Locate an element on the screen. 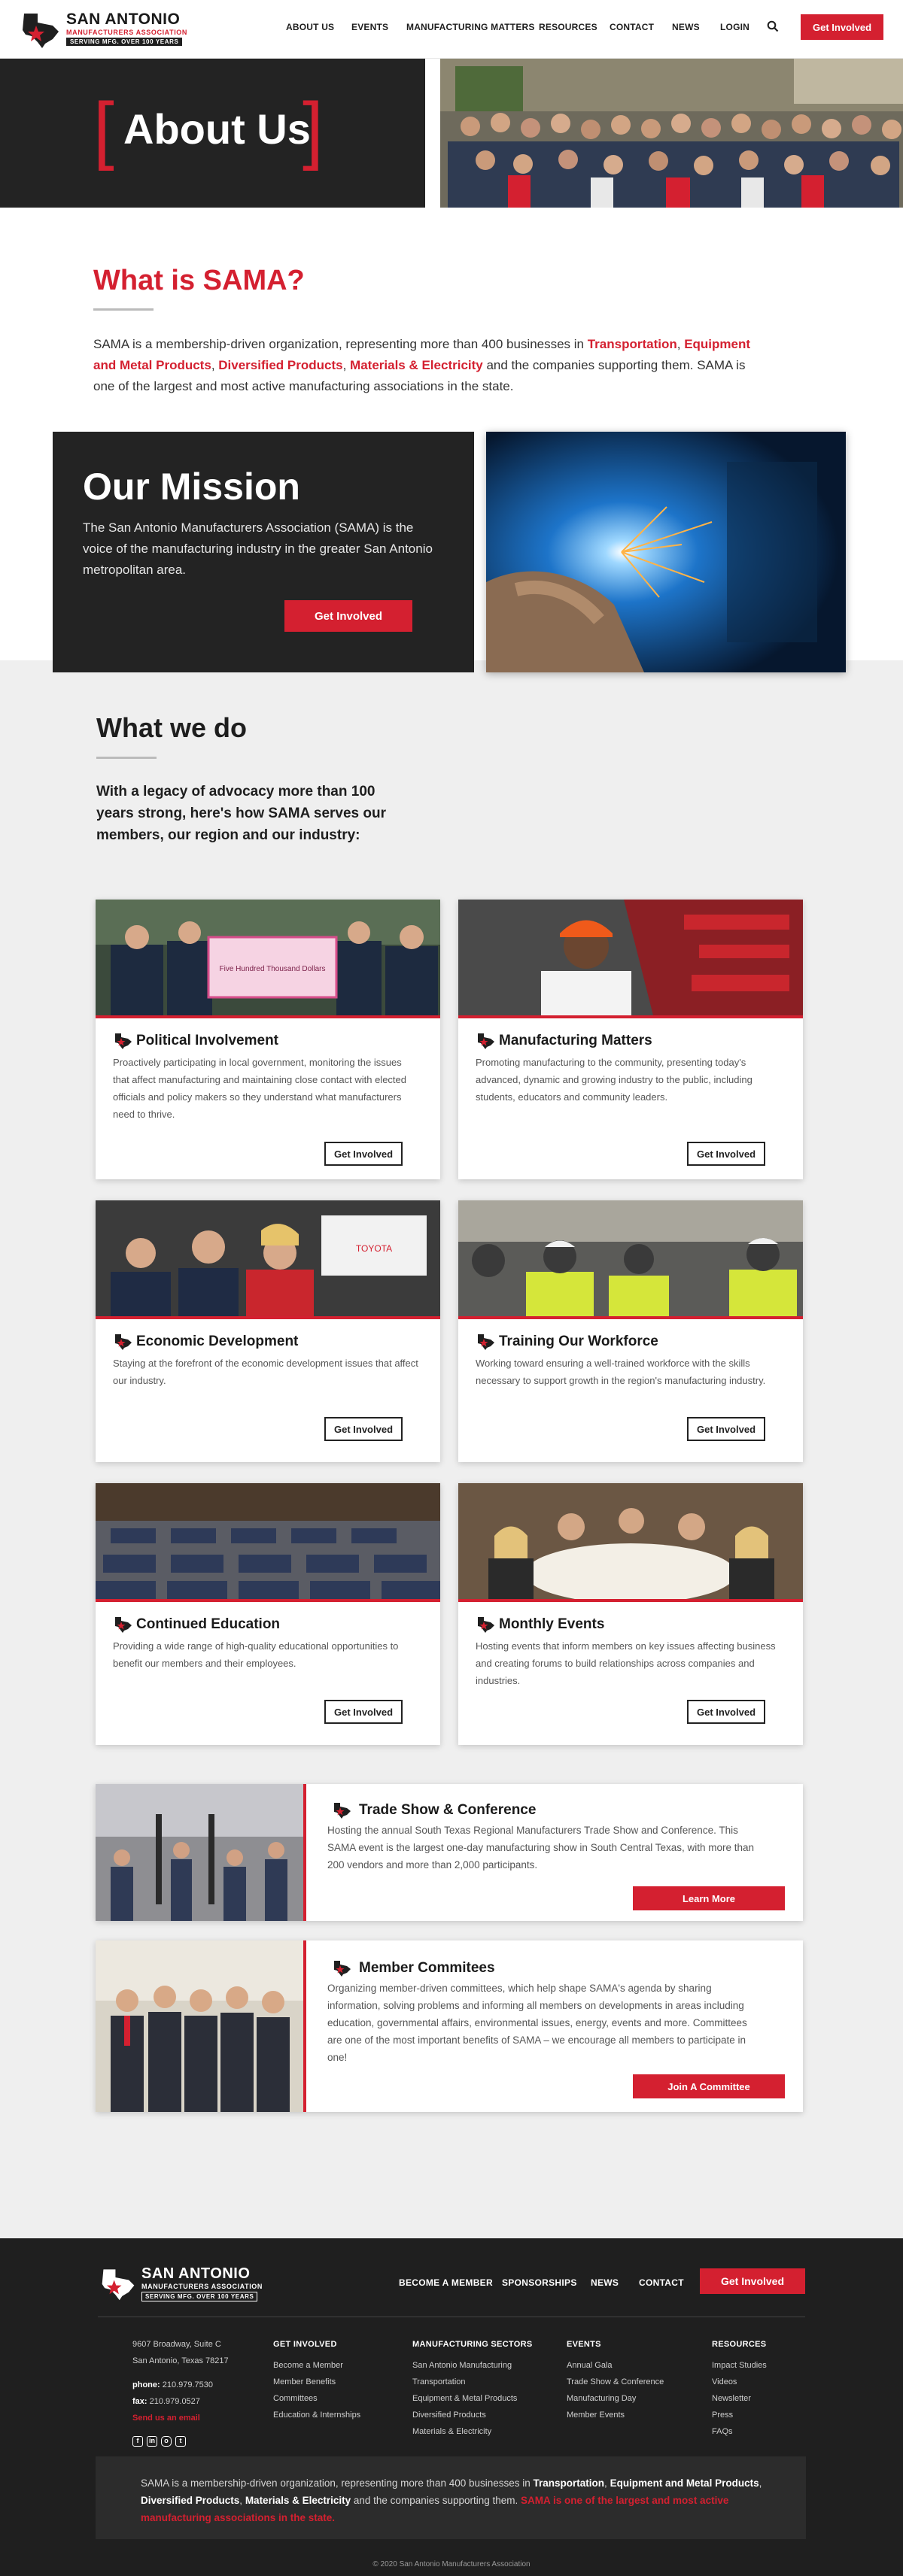 The width and height of the screenshot is (903, 2576). instagram-icon: o is located at coordinates (166, 2441).